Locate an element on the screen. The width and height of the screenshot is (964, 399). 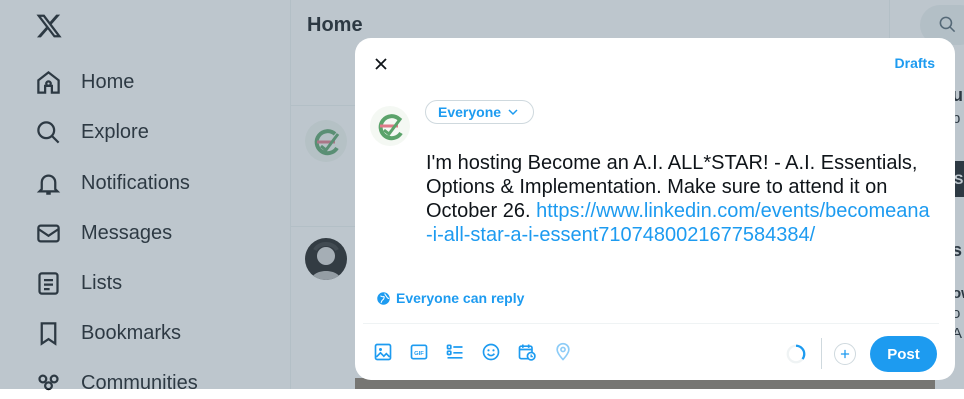
reply-setting-label: Everyone can reply is located at coordinates (460, 298).